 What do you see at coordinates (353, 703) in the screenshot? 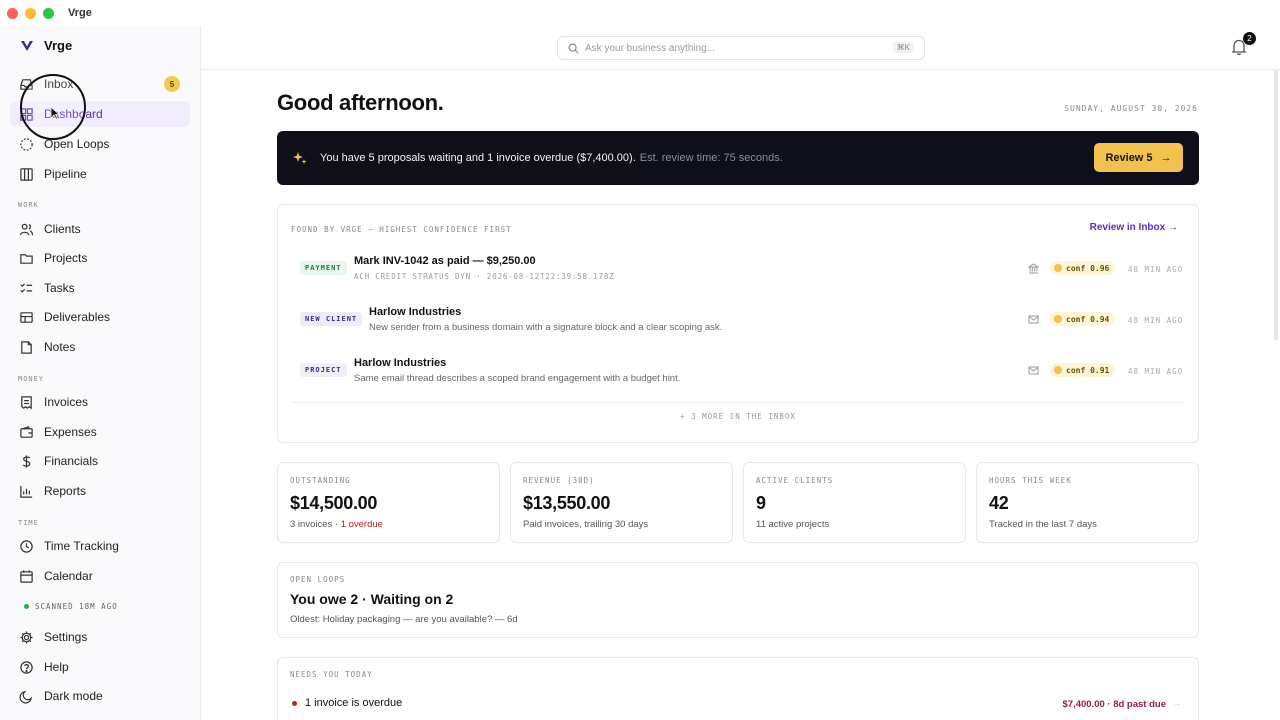
I see `needs-item-text: 1 invoice is overdue` at bounding box center [353, 703].